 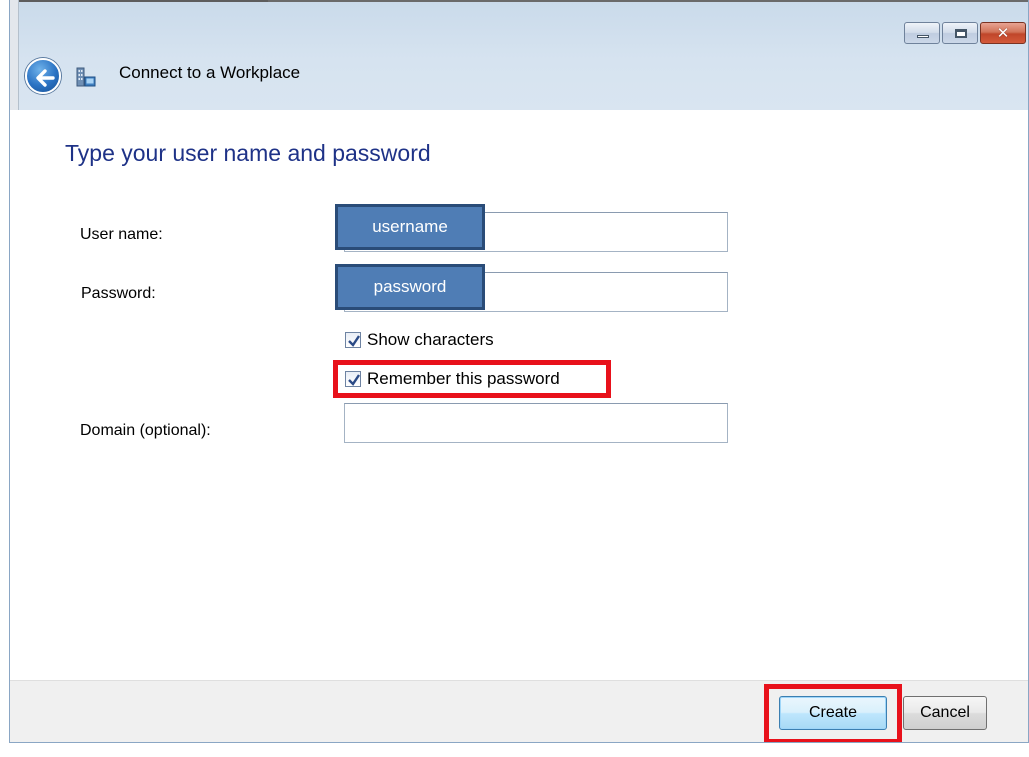 I want to click on close-icon: ✕, so click(x=1003, y=33).